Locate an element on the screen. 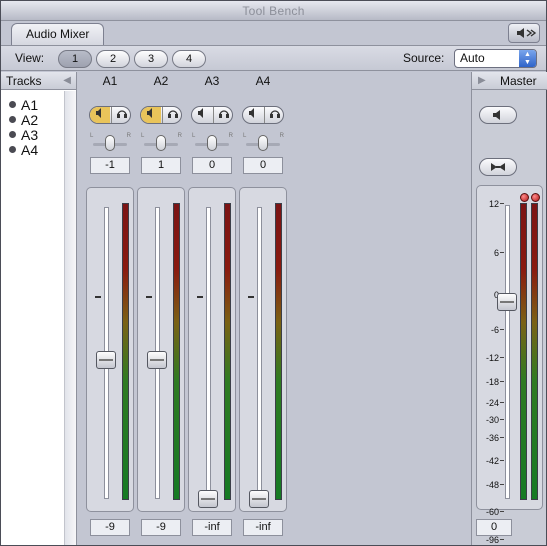  collapse-left-icon: ◀ is located at coordinates (67, 81).